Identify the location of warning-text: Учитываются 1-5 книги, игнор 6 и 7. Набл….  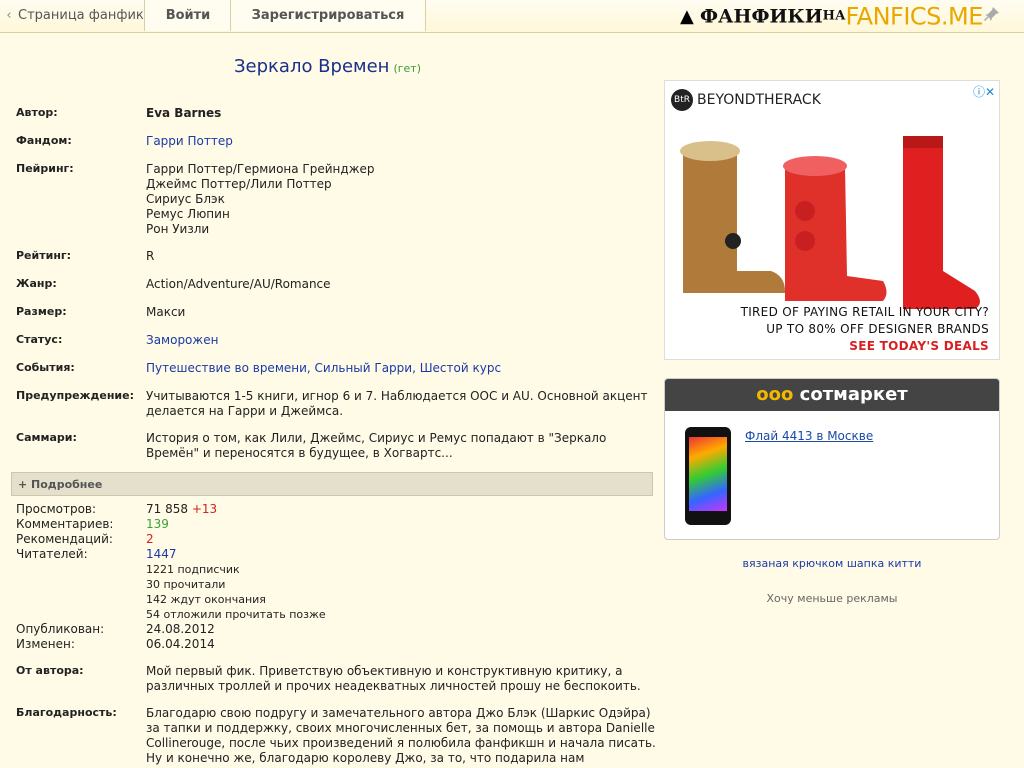
(397, 403).